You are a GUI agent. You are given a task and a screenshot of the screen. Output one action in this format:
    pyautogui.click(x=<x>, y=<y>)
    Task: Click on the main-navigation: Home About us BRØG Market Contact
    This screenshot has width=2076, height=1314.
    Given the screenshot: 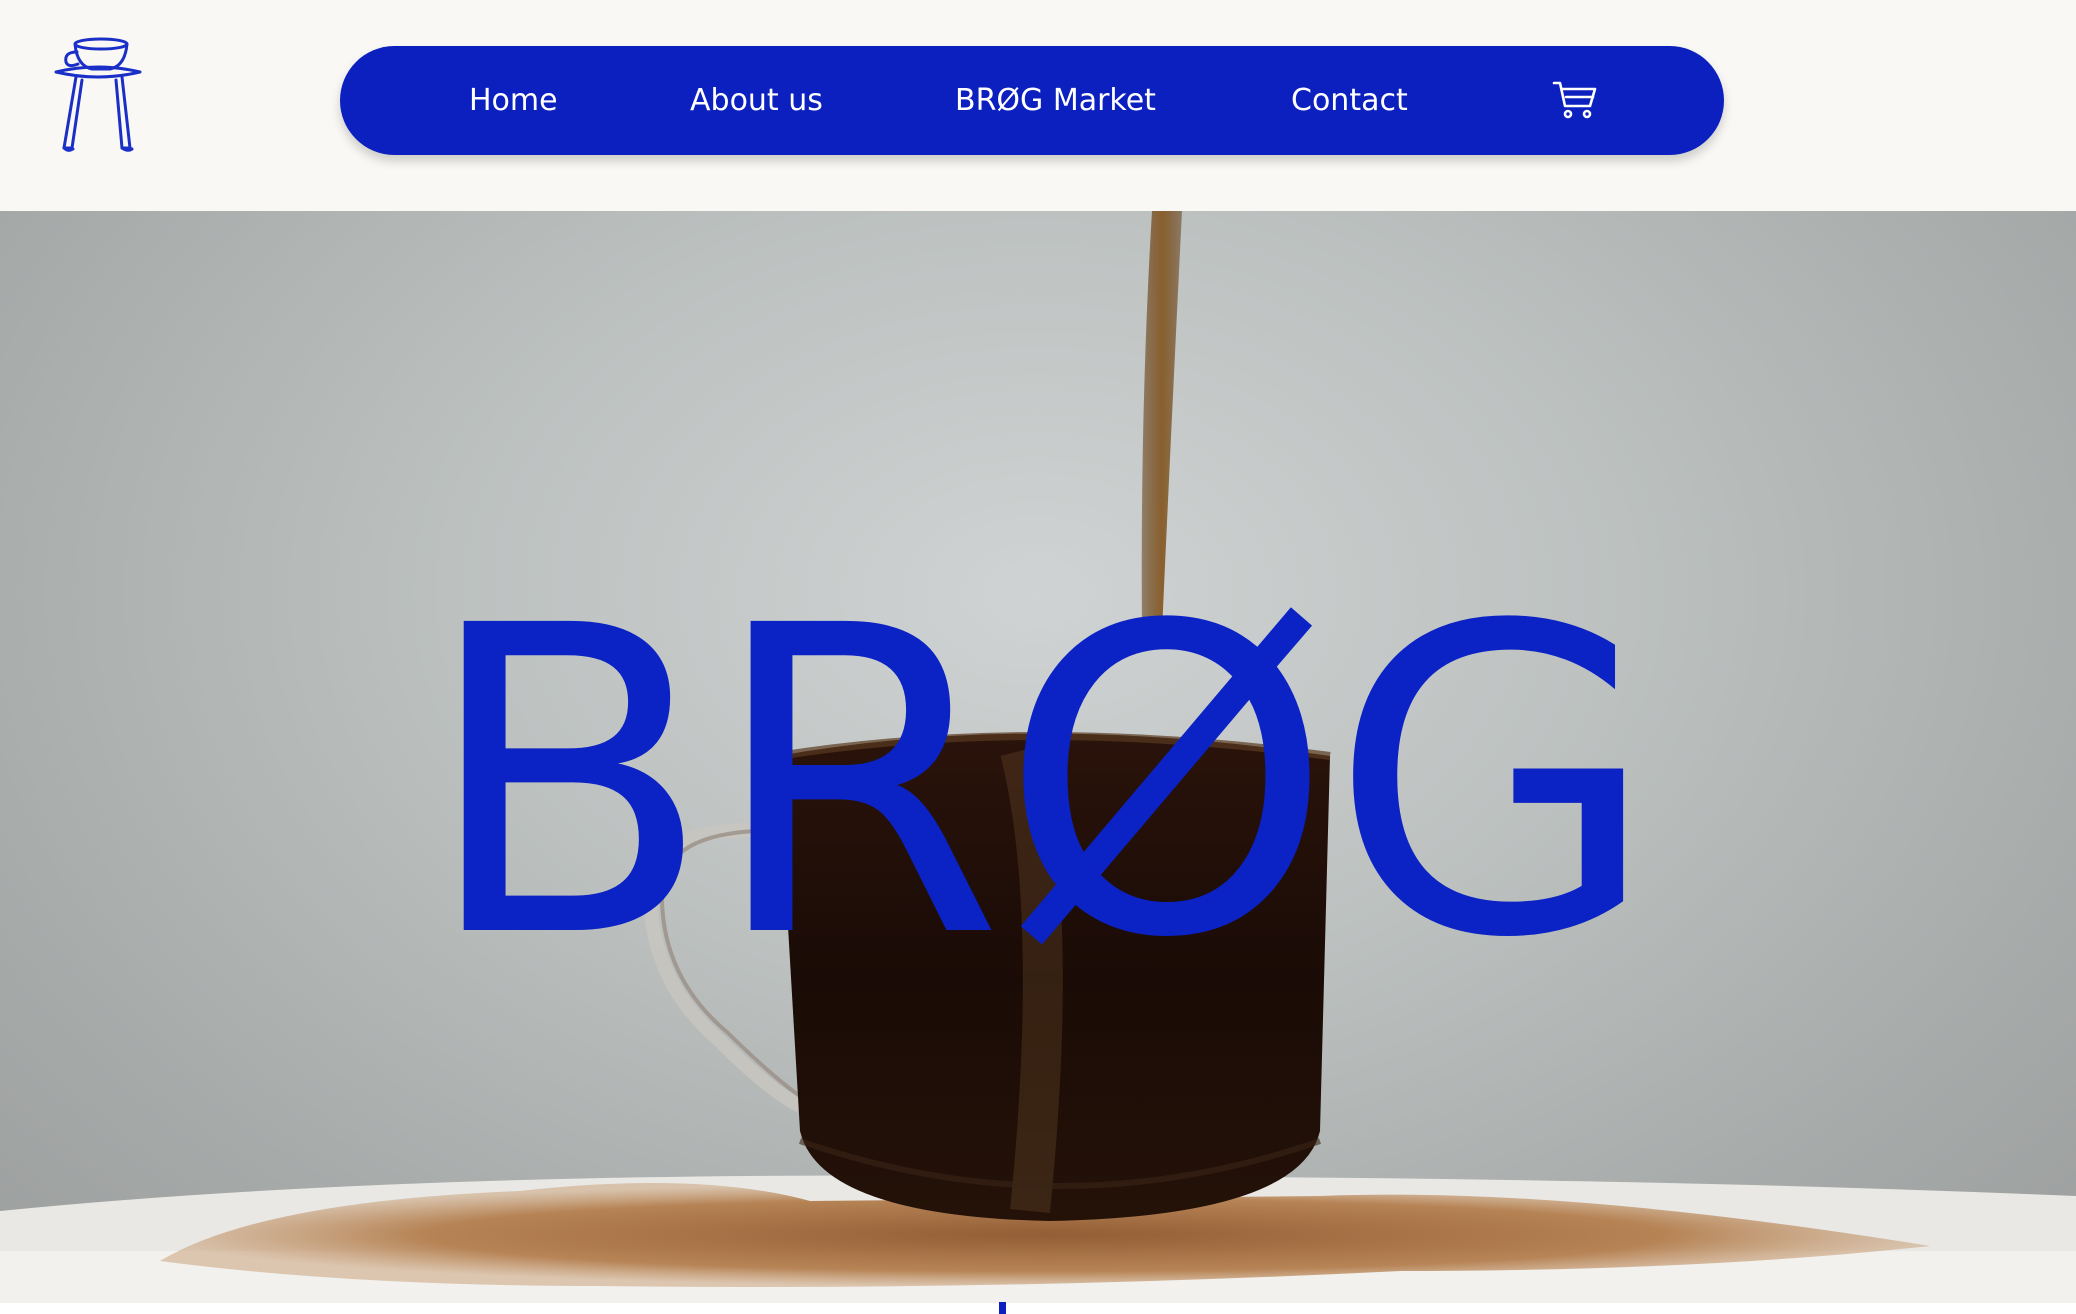 What is the action you would take?
    pyautogui.click(x=1032, y=100)
    